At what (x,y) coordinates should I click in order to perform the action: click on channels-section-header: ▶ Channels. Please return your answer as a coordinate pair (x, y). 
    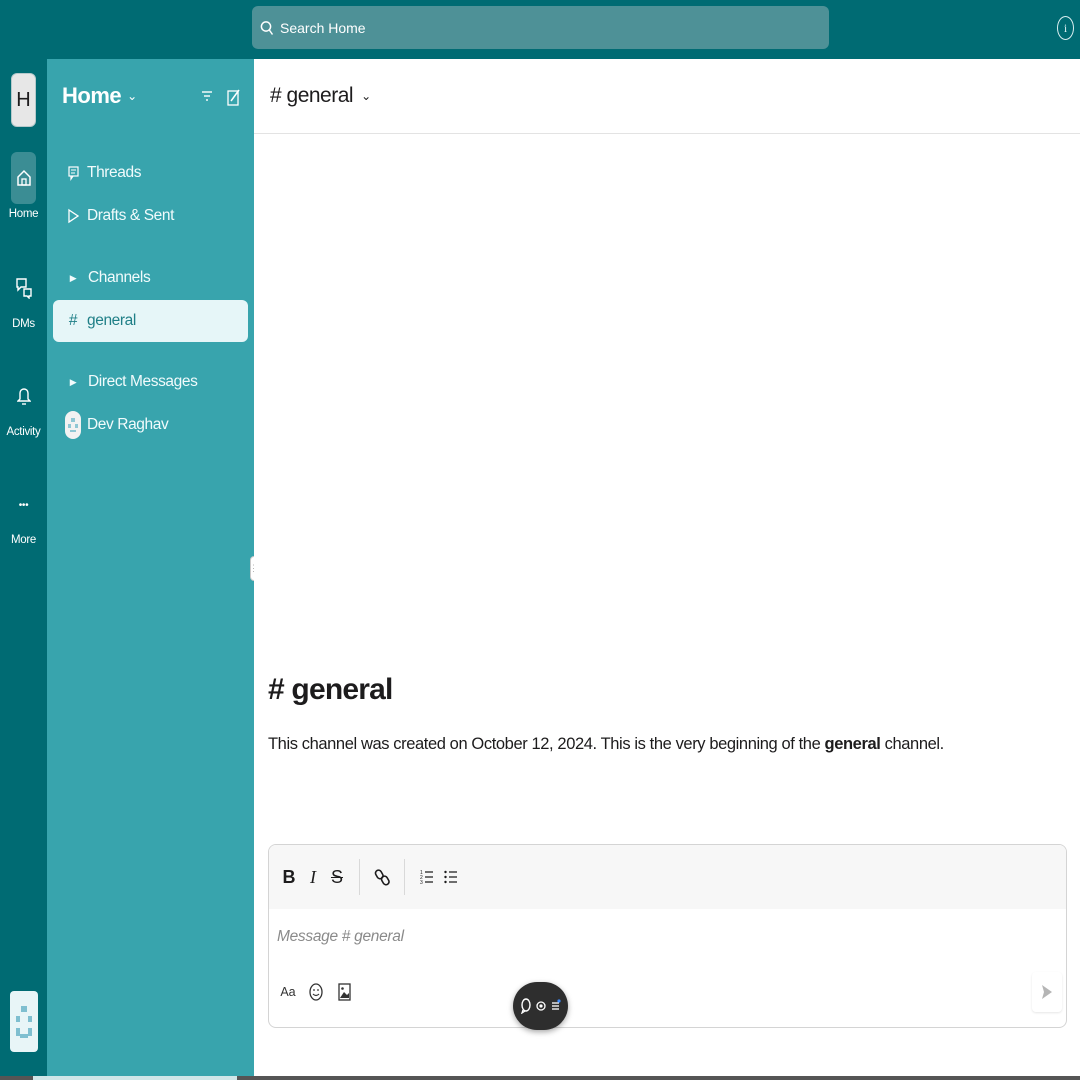
    Looking at the image, I should click on (150, 278).